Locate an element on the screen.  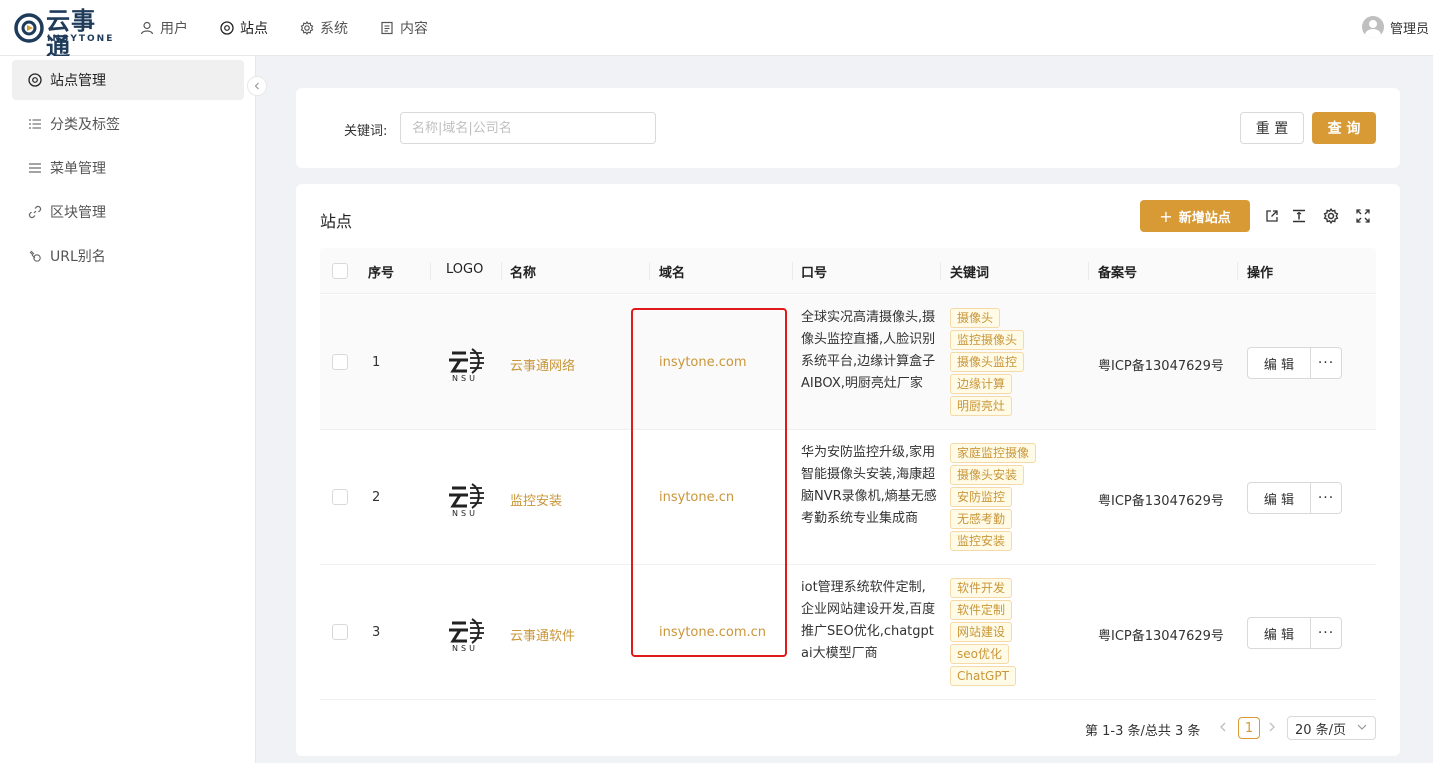
topnav-label: 系统 is located at coordinates (334, 29).